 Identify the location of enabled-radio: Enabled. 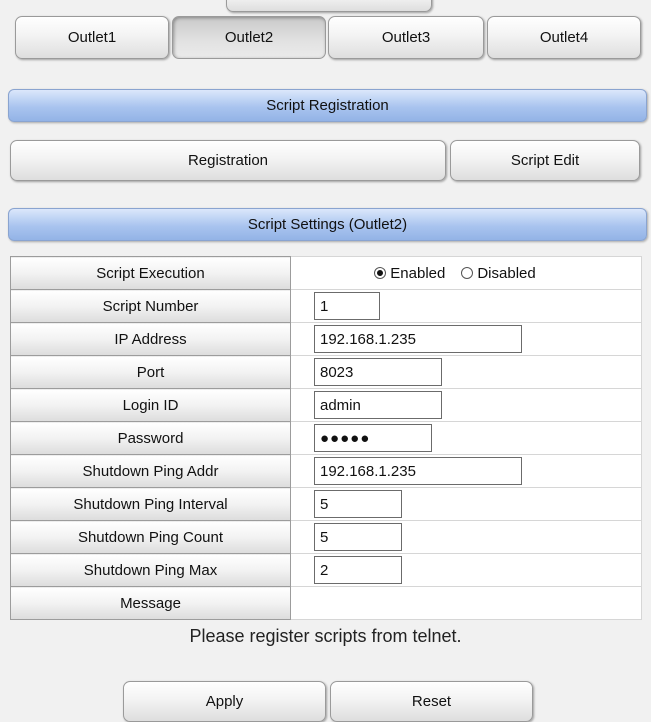
(409, 273).